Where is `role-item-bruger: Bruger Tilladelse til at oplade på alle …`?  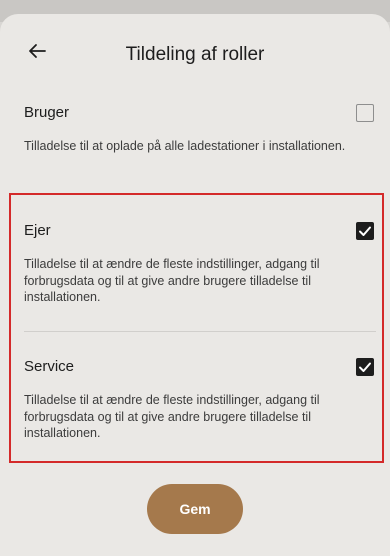
role-item-bruger: Bruger Tilladelse til at oplade på alle … is located at coordinates (200, 144).